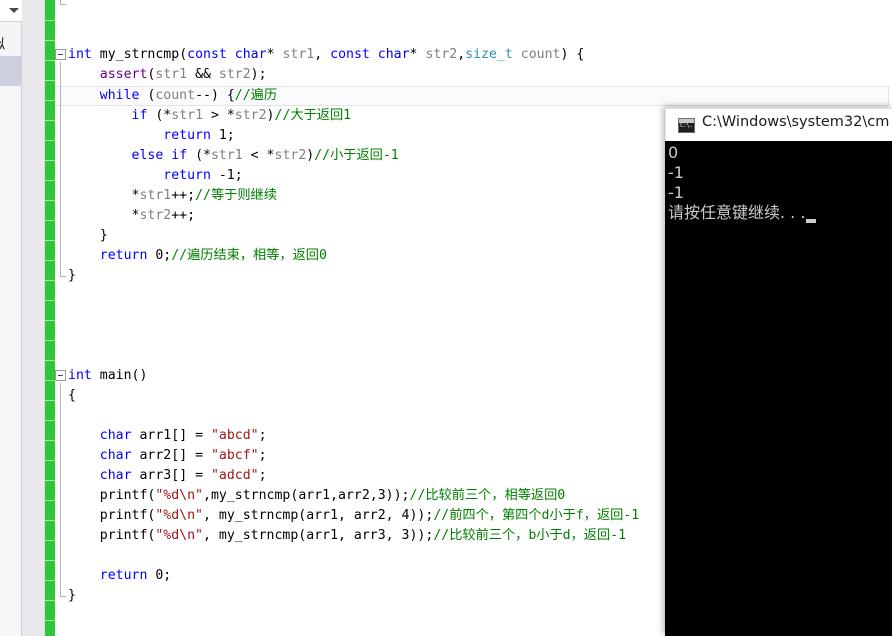 This screenshot has height=636, width=892. I want to click on code-line: char arr2[] = "abcf";, so click(167, 456).